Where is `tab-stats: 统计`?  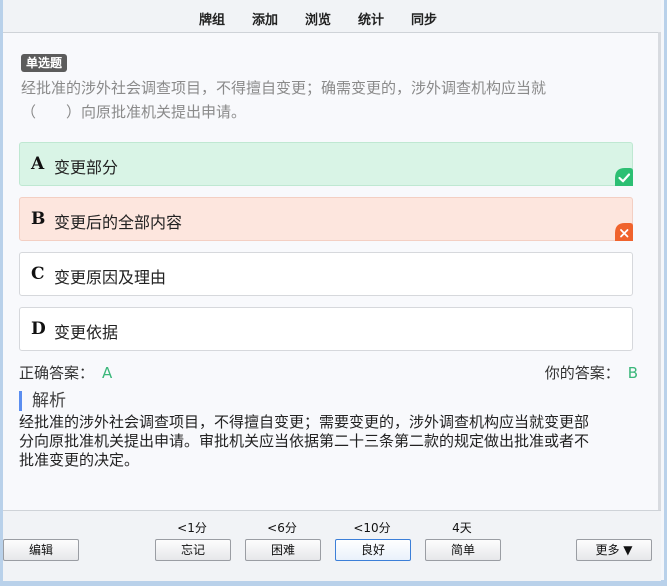 tab-stats: 统计 is located at coordinates (371, 18).